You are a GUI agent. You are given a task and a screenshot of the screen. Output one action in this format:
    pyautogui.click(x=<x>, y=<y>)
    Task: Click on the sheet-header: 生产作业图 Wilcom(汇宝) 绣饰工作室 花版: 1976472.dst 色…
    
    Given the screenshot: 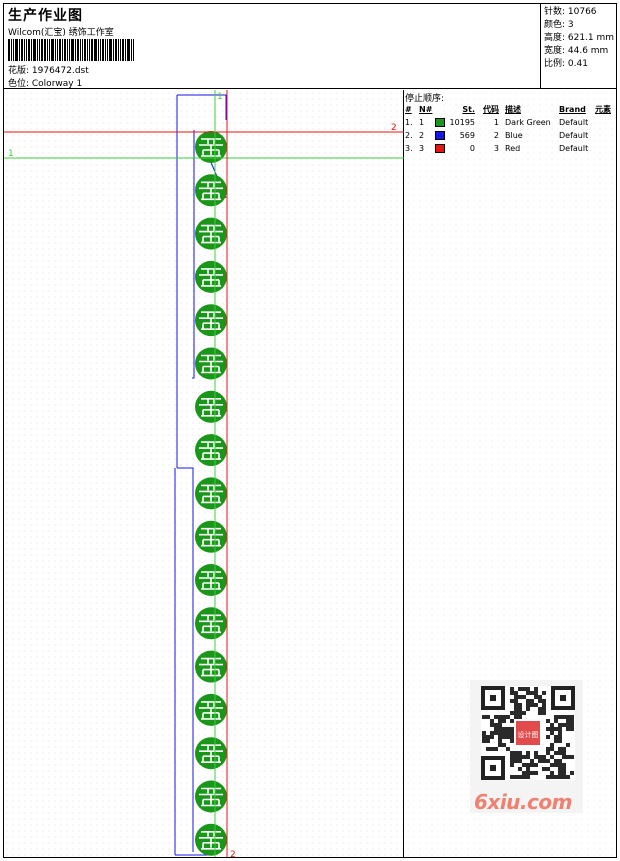 What is the action you would take?
    pyautogui.click(x=310, y=46)
    